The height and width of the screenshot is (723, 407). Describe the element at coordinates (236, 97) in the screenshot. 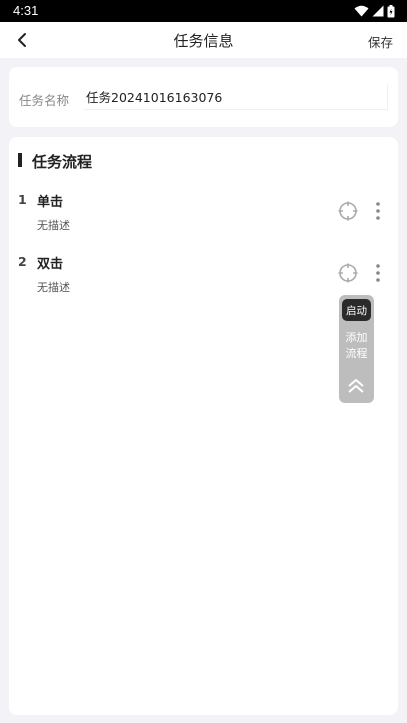

I see `task-name-input` at that location.